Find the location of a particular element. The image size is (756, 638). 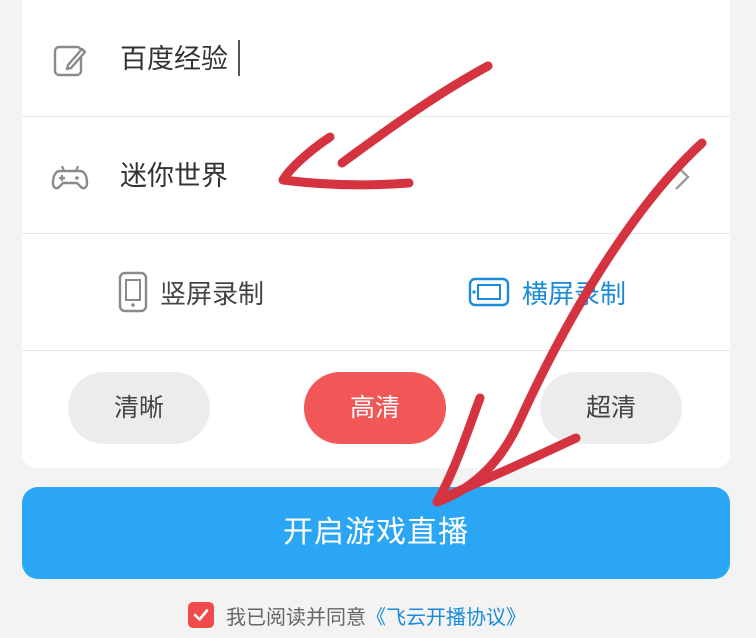

landscape-record-label: 横屏录制 is located at coordinates (574, 294).